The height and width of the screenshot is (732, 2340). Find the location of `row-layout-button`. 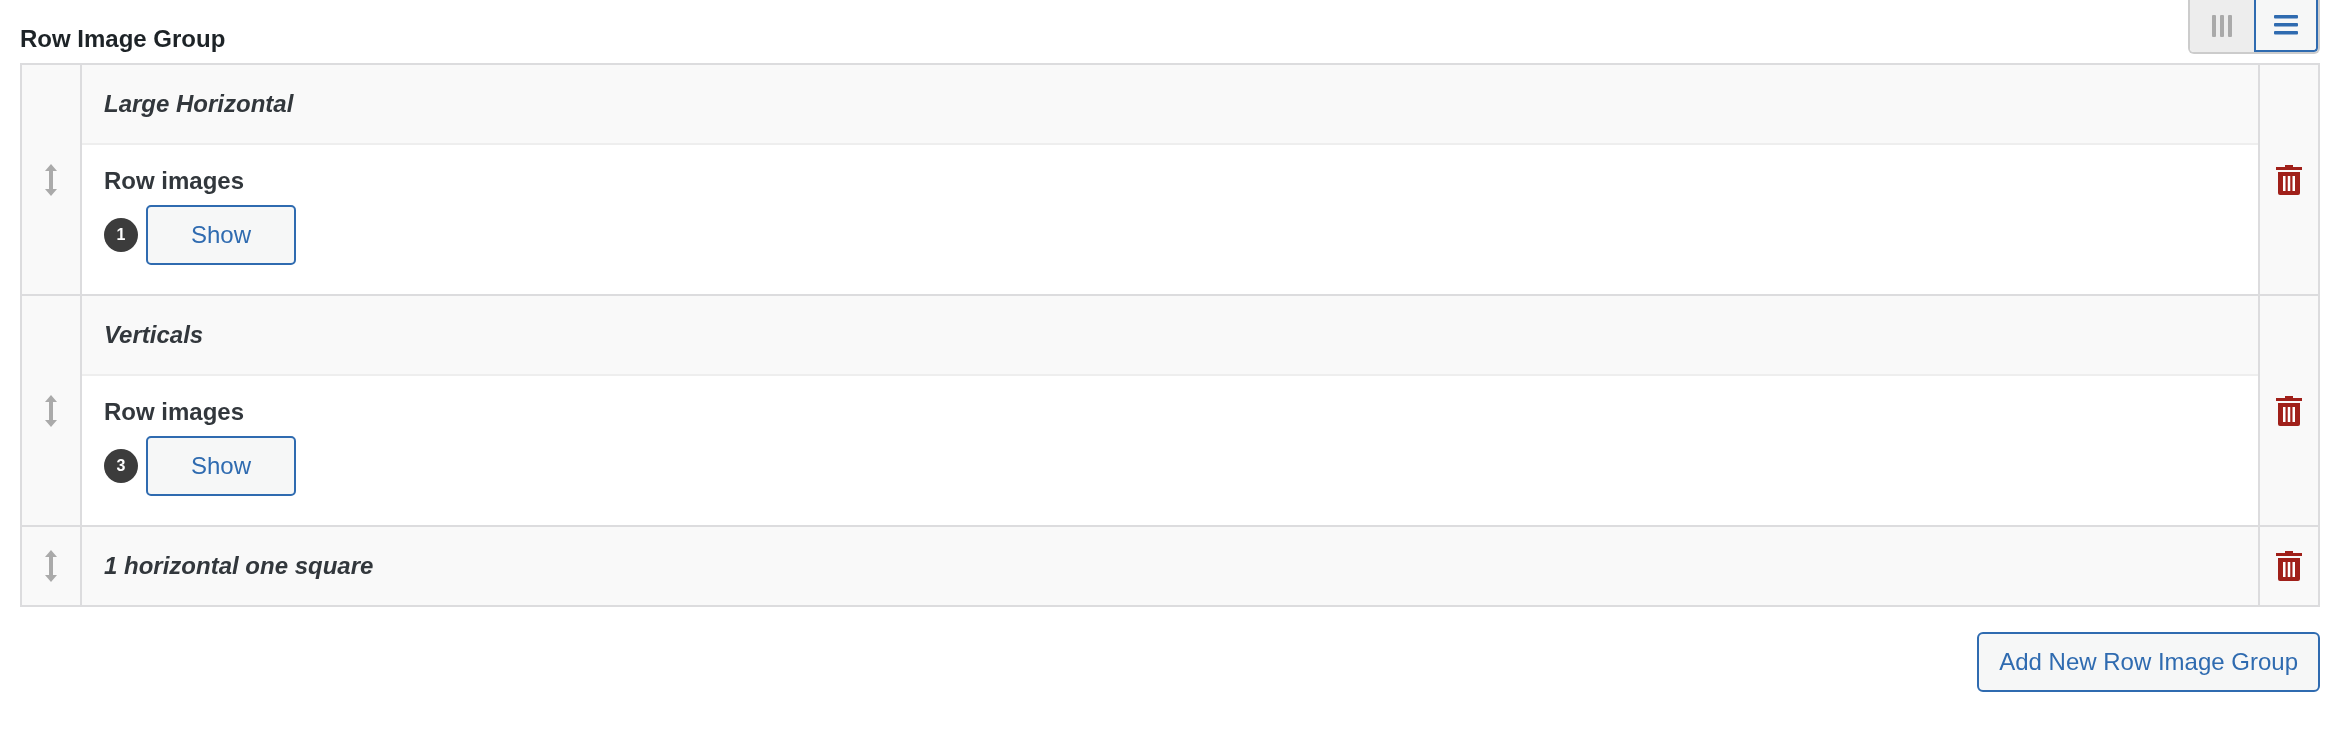

row-layout-button is located at coordinates (2286, 26).